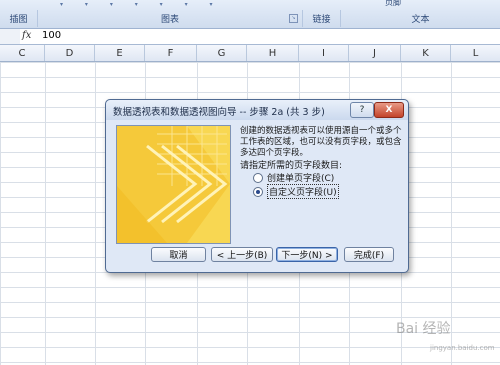 This screenshot has width=500, height=365. What do you see at coordinates (242, 254) in the screenshot?
I see `back-button: < 上一步(B)` at bounding box center [242, 254].